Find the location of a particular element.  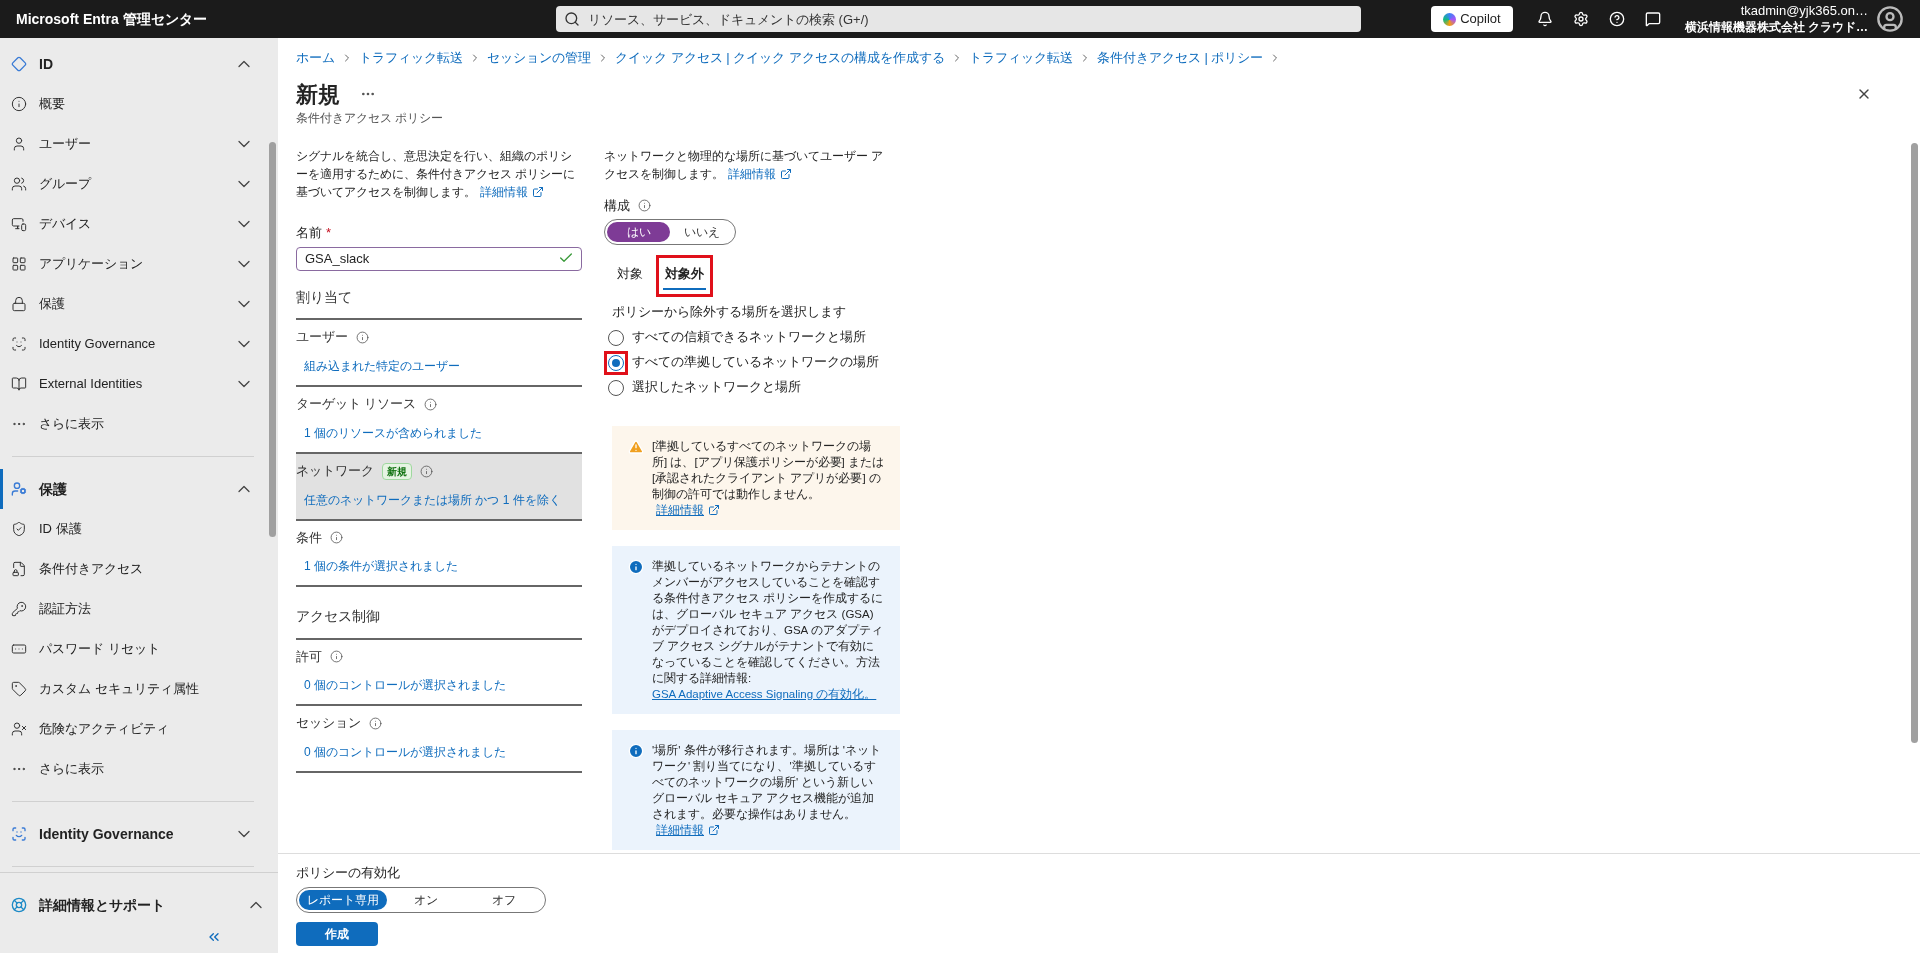

radio-label: すべての準拠しているネットワークの場所 is located at coordinates (755, 362).